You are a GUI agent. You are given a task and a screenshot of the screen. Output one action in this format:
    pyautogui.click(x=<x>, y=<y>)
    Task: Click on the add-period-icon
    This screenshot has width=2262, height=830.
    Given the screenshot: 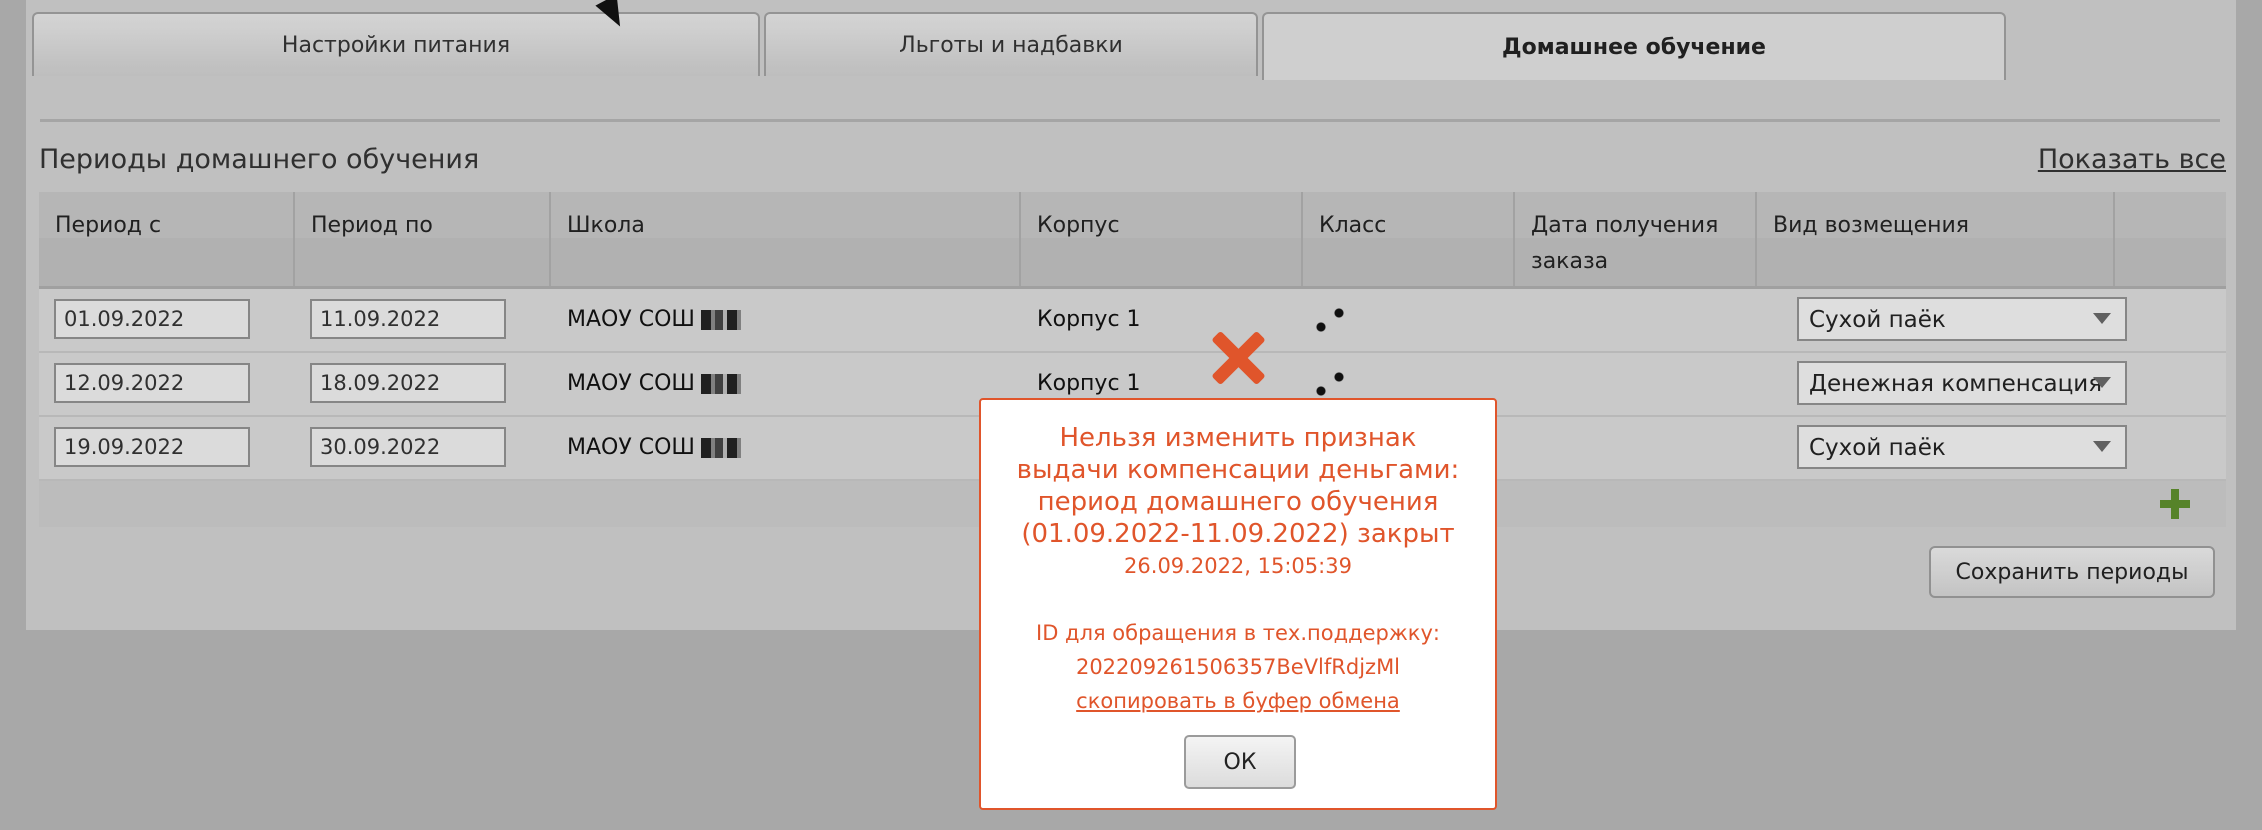 What is the action you would take?
    pyautogui.click(x=2175, y=504)
    